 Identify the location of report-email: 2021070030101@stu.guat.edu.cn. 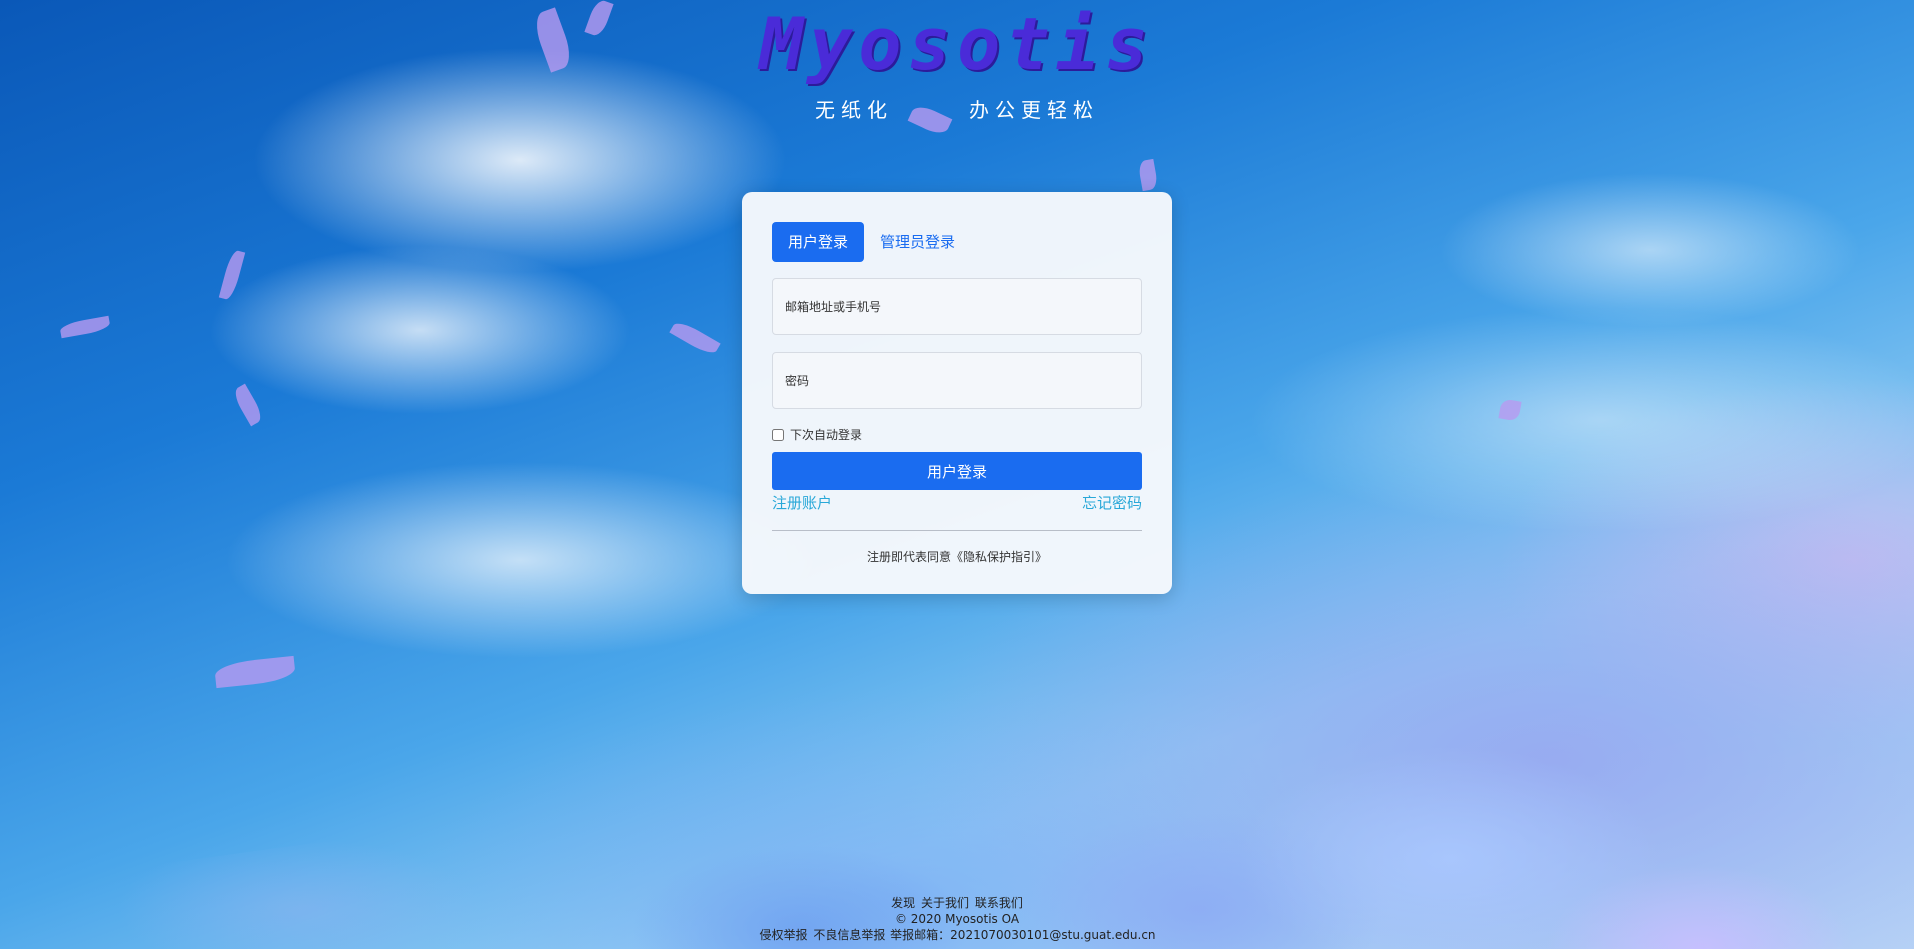
(1053, 935).